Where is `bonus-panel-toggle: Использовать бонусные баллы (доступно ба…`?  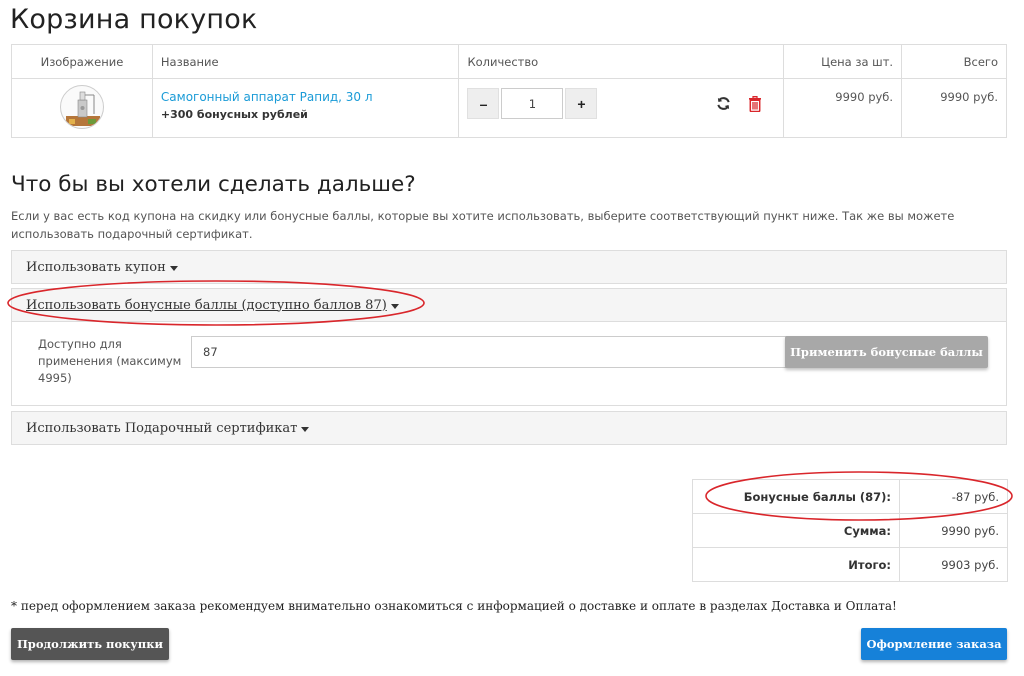
bonus-panel-toggle: Использовать бонусные баллы (доступно ба… is located at coordinates (509, 305).